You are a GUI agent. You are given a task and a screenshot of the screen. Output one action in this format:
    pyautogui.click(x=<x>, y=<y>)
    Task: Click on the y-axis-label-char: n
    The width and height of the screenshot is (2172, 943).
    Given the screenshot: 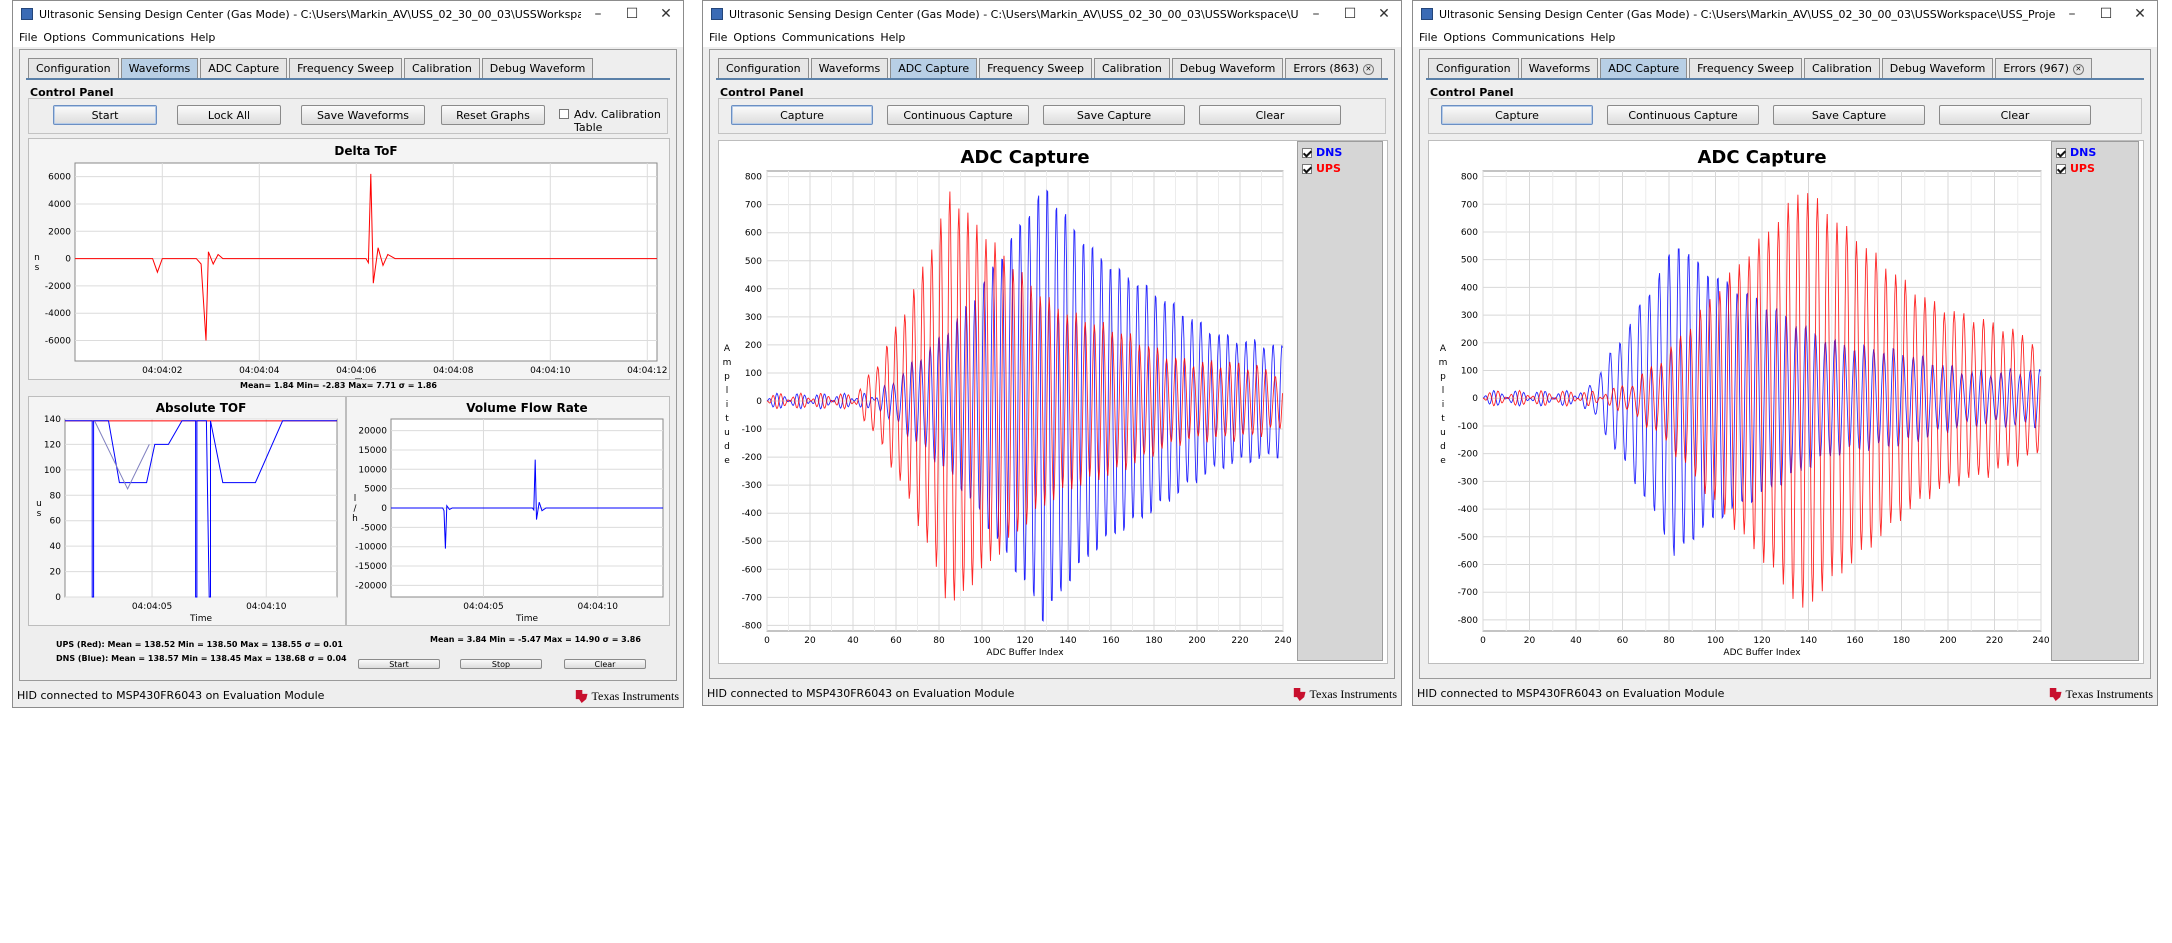 What is the action you would take?
    pyautogui.click(x=37, y=258)
    